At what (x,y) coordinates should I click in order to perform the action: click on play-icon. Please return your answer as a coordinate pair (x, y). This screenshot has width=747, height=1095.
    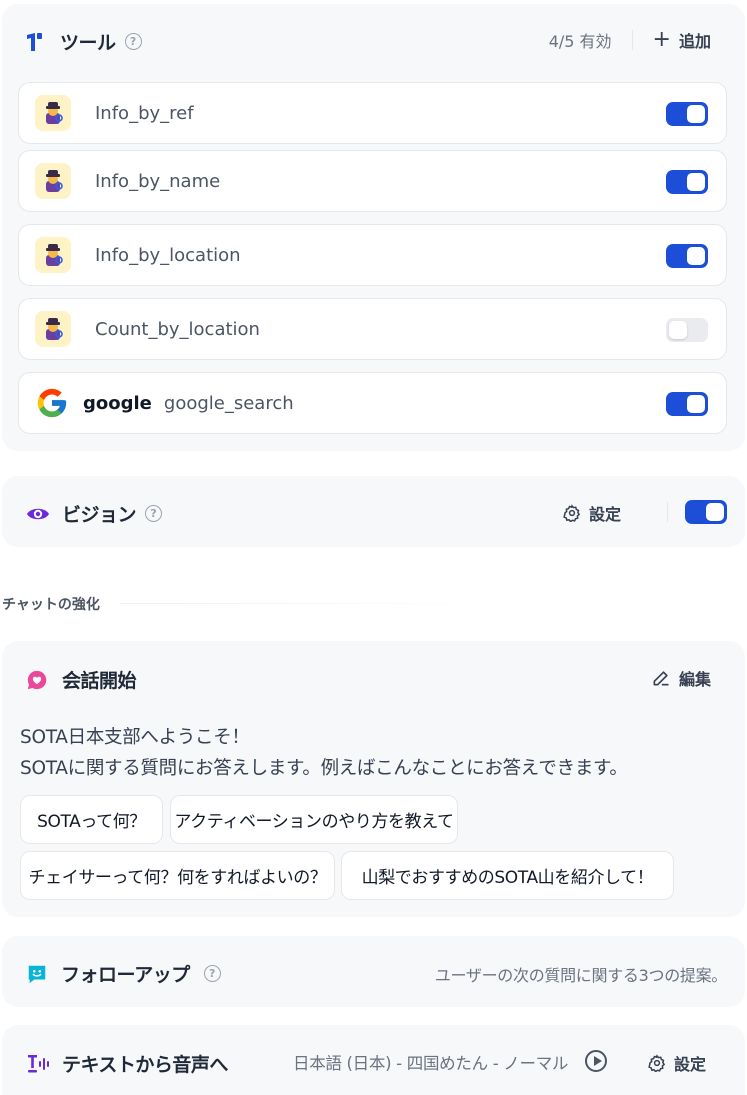
    Looking at the image, I should click on (596, 1061).